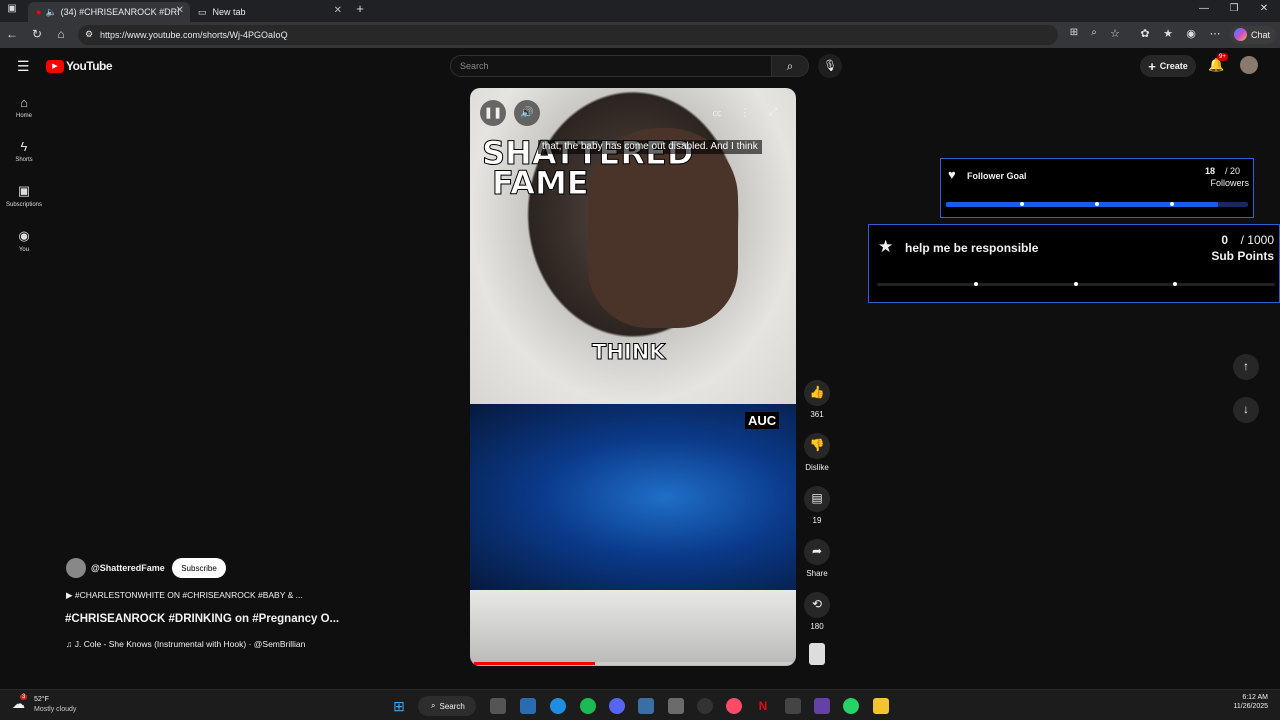  I want to click on start-button: ⊞, so click(399, 706).